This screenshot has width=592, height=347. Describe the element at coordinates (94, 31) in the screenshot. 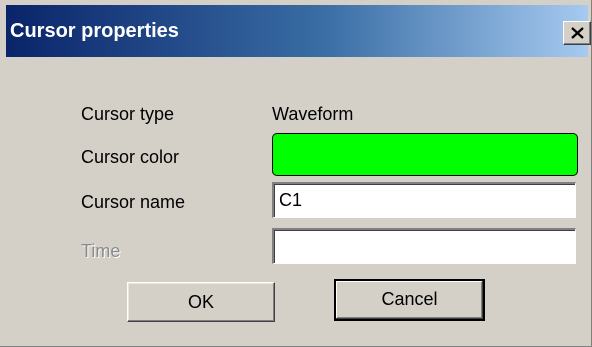

I see `dialog-title: Cursor properties` at that location.